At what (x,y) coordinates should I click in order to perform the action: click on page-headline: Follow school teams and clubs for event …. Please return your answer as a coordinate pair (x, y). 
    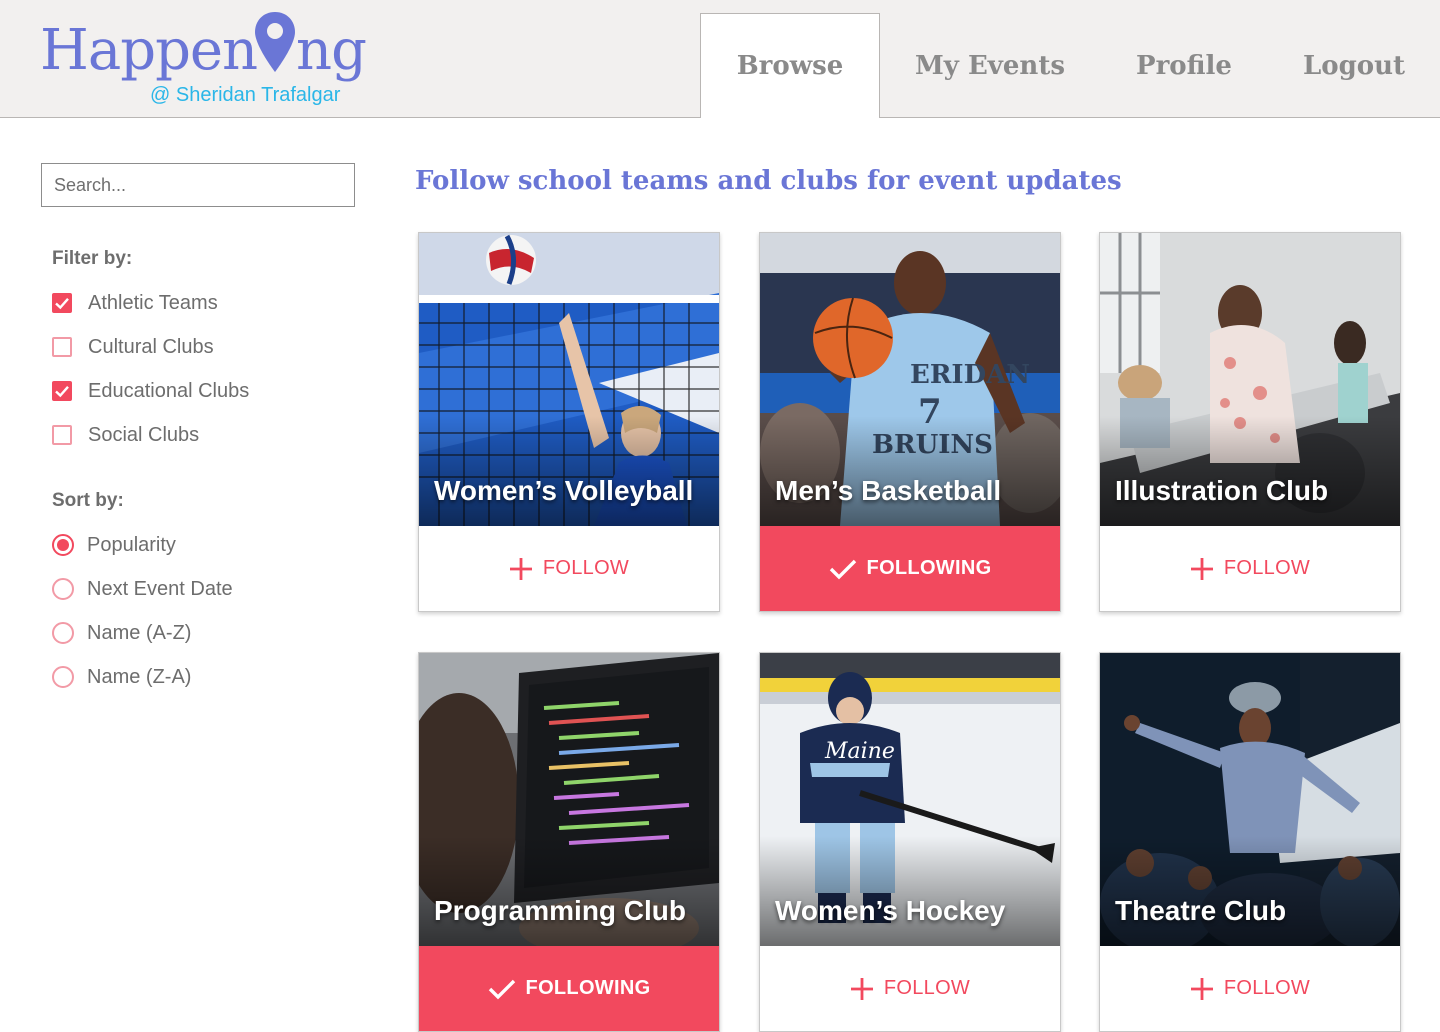
    Looking at the image, I should click on (768, 181).